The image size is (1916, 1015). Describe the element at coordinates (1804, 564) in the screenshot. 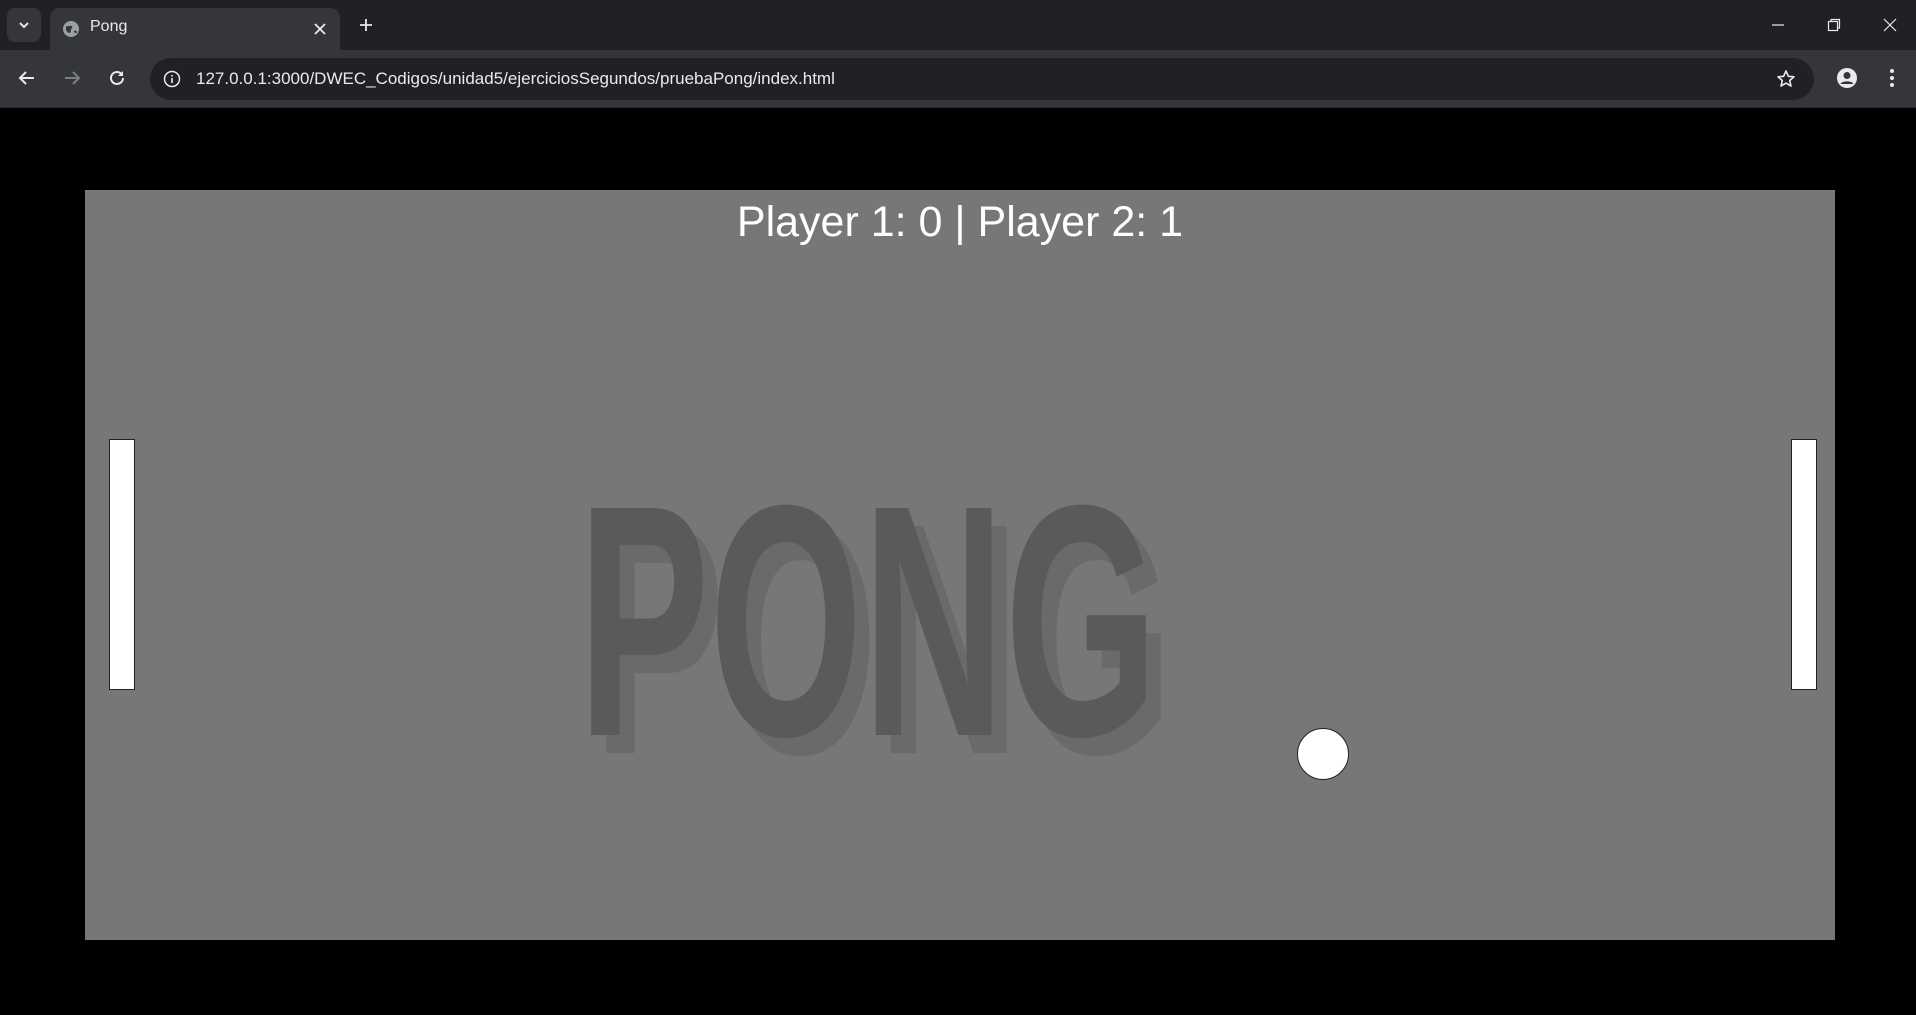

I see `right-paddle` at that location.